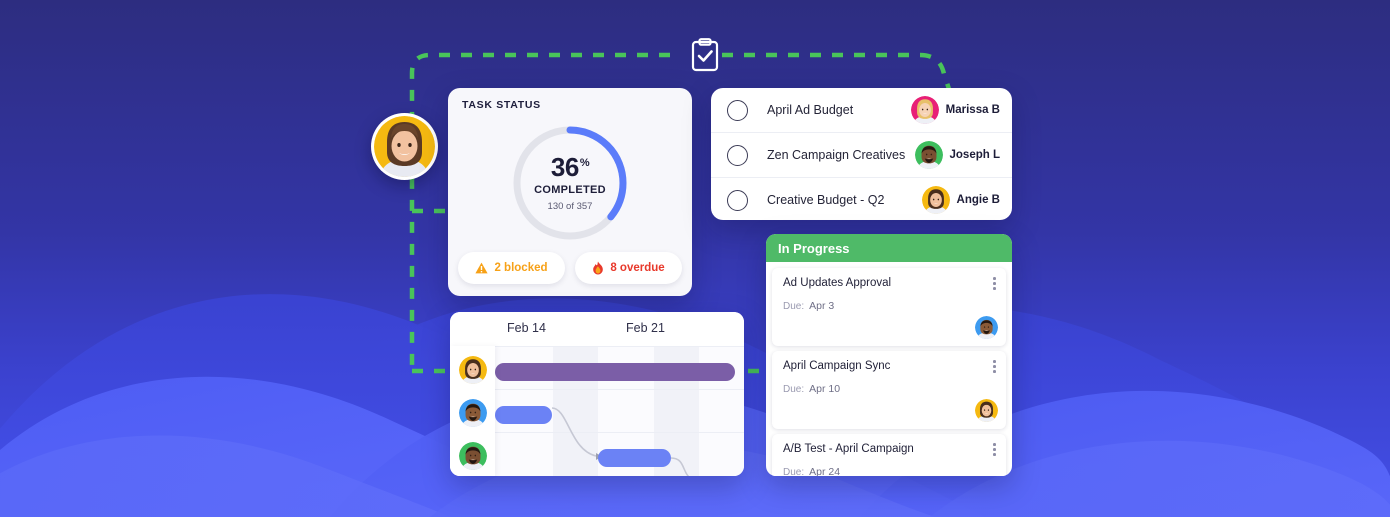 The image size is (1390, 517). Describe the element at coordinates (978, 200) in the screenshot. I see `assignee-name: Angie B` at that location.